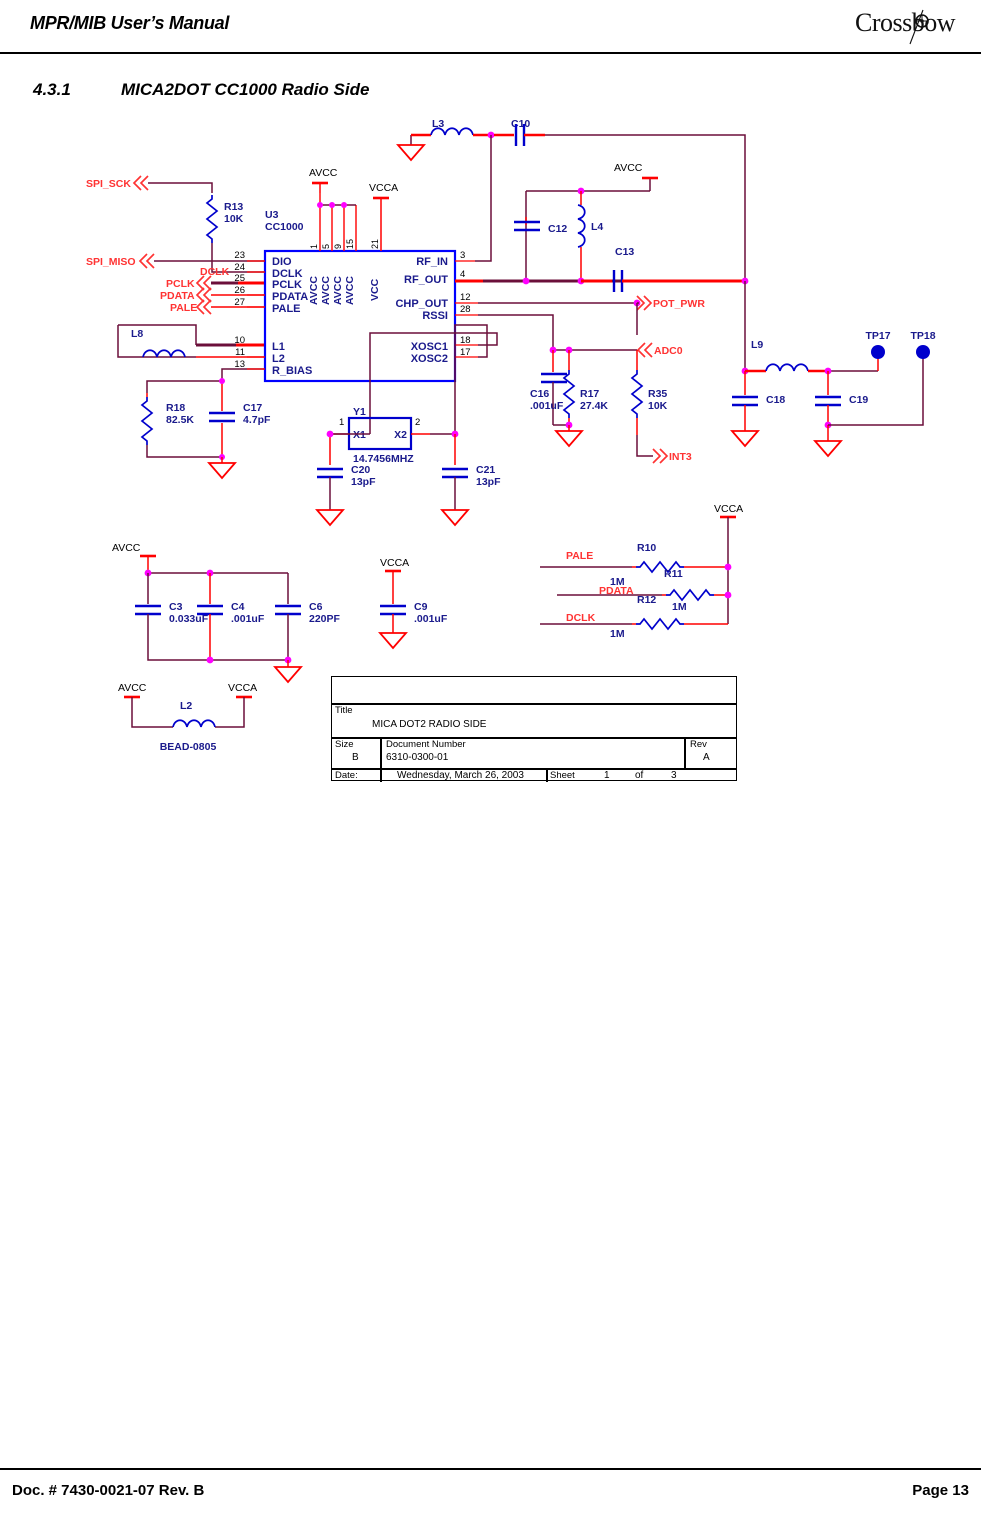  I want to click on ic-pin-label-vcc21: VCC, so click(375, 289).